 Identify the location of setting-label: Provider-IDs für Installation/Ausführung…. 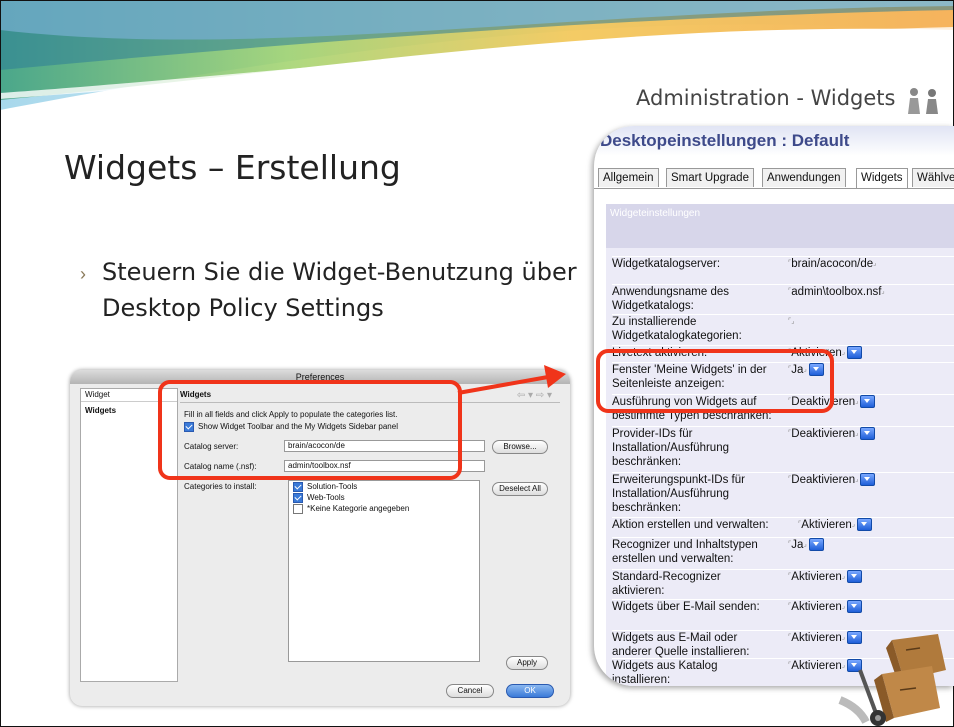
(670, 448).